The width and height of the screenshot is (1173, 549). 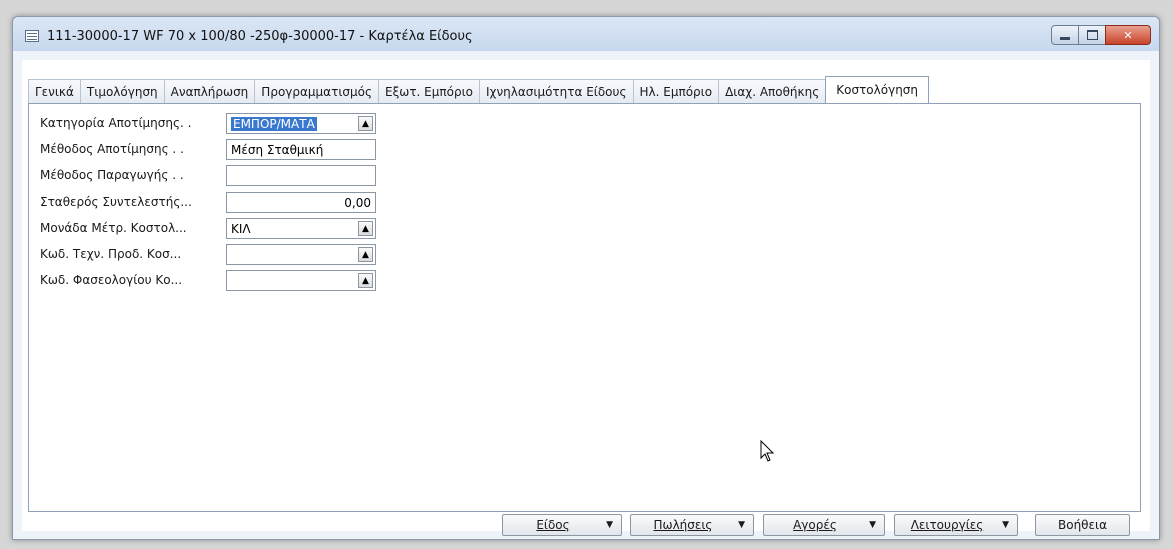 I want to click on tech-spec-code-field: ▲, so click(x=301, y=254).